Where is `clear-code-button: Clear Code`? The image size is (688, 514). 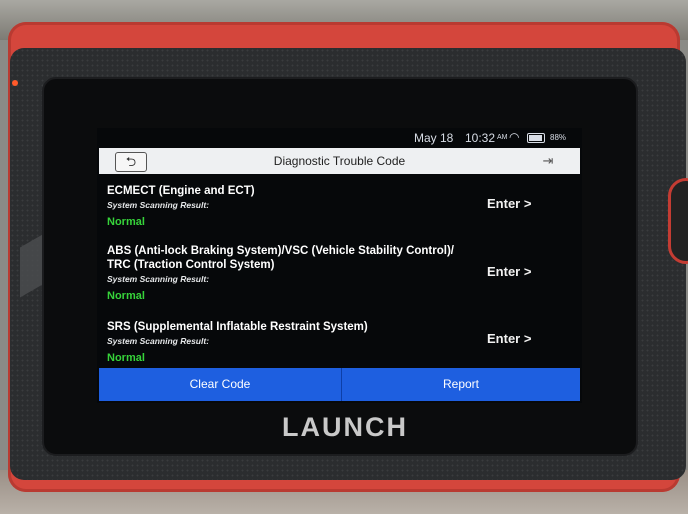
clear-code-button: Clear Code is located at coordinates (220, 384).